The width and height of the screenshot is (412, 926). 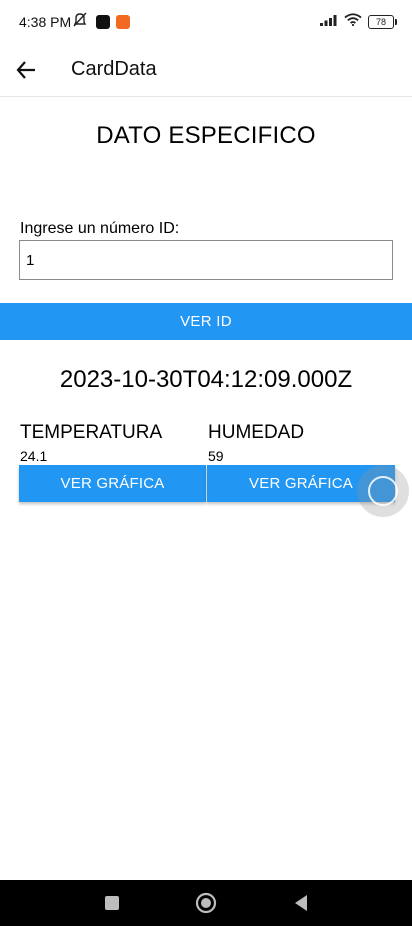 What do you see at coordinates (383, 491) in the screenshot?
I see `touch-indicator` at bounding box center [383, 491].